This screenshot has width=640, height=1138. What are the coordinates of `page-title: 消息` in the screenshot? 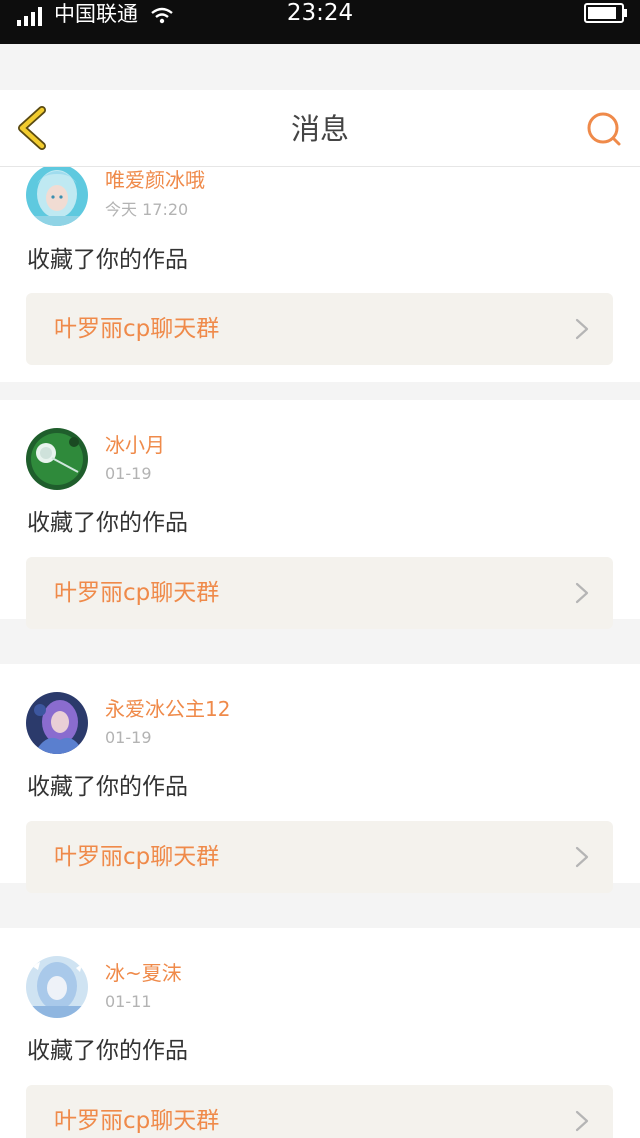 It's located at (319, 129).